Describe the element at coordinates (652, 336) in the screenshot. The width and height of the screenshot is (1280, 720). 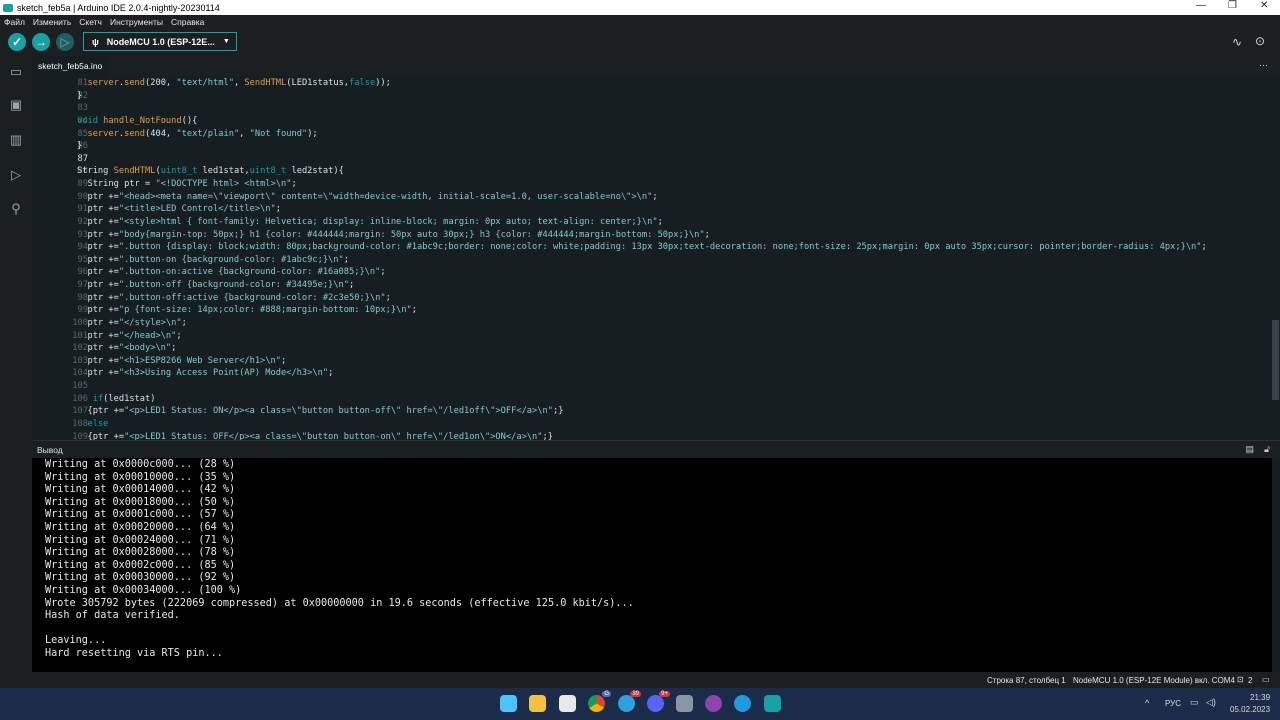
I see `code-line: 101 ptr +="</head>\n";` at that location.